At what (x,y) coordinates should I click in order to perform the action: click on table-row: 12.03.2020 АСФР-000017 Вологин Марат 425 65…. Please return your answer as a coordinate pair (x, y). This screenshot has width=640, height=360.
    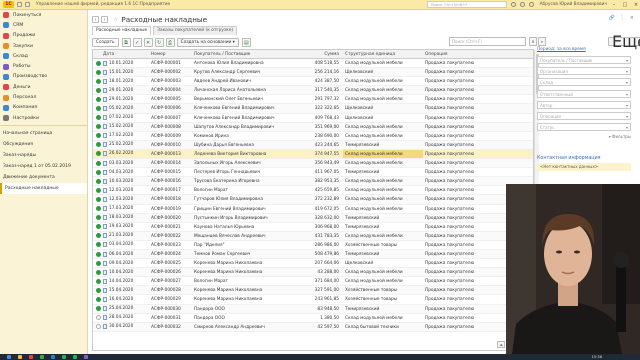
    Looking at the image, I should click on (313, 191).